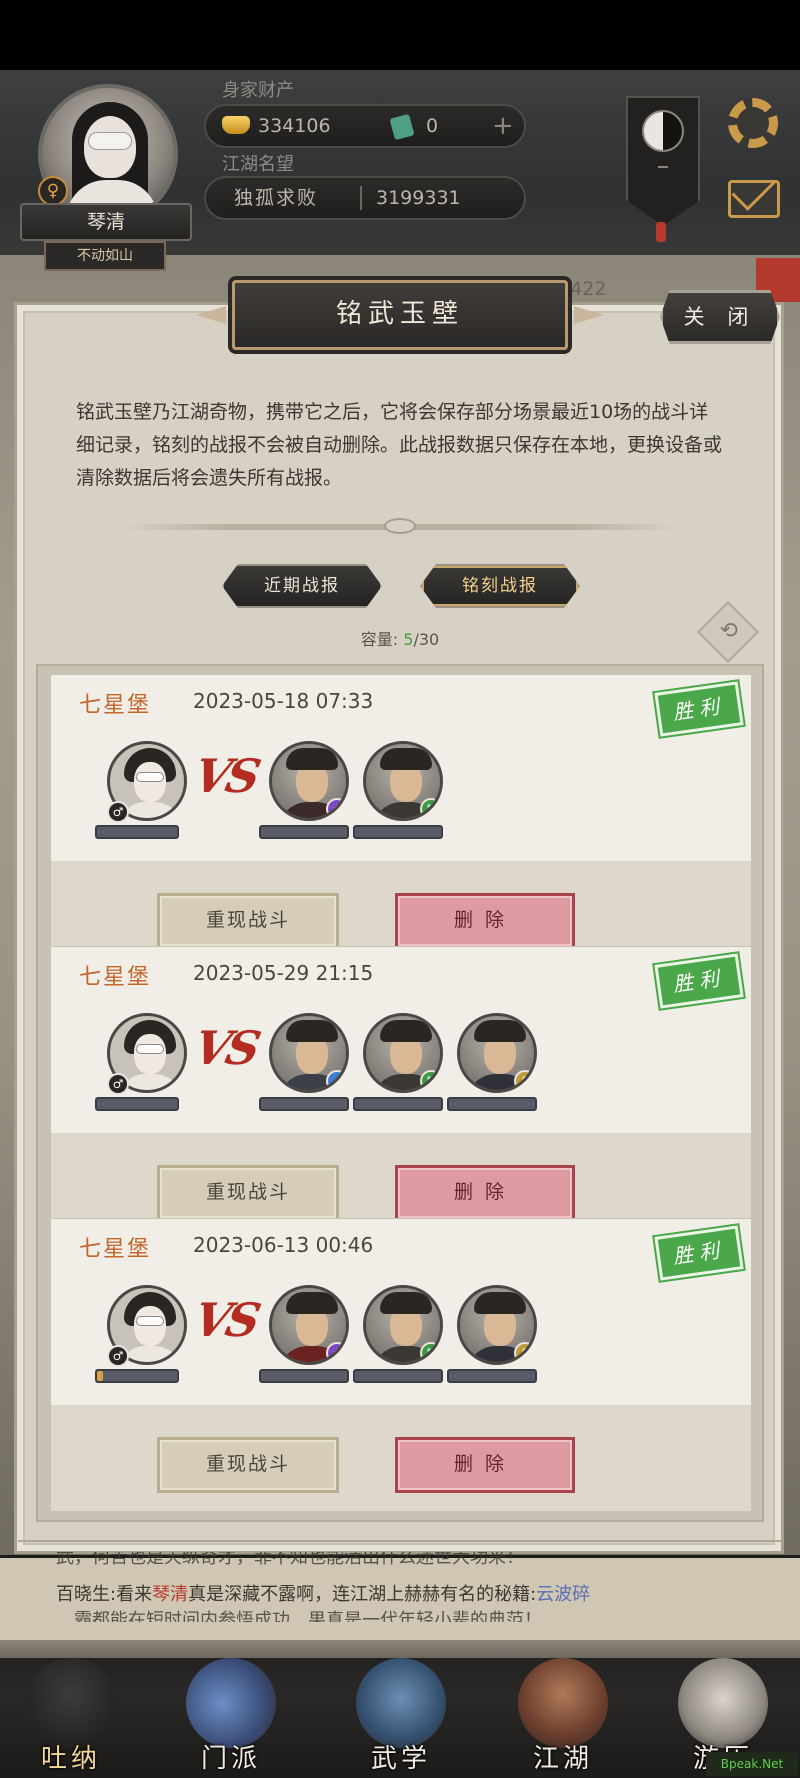  I want to click on banner-dash, so click(663, 167).